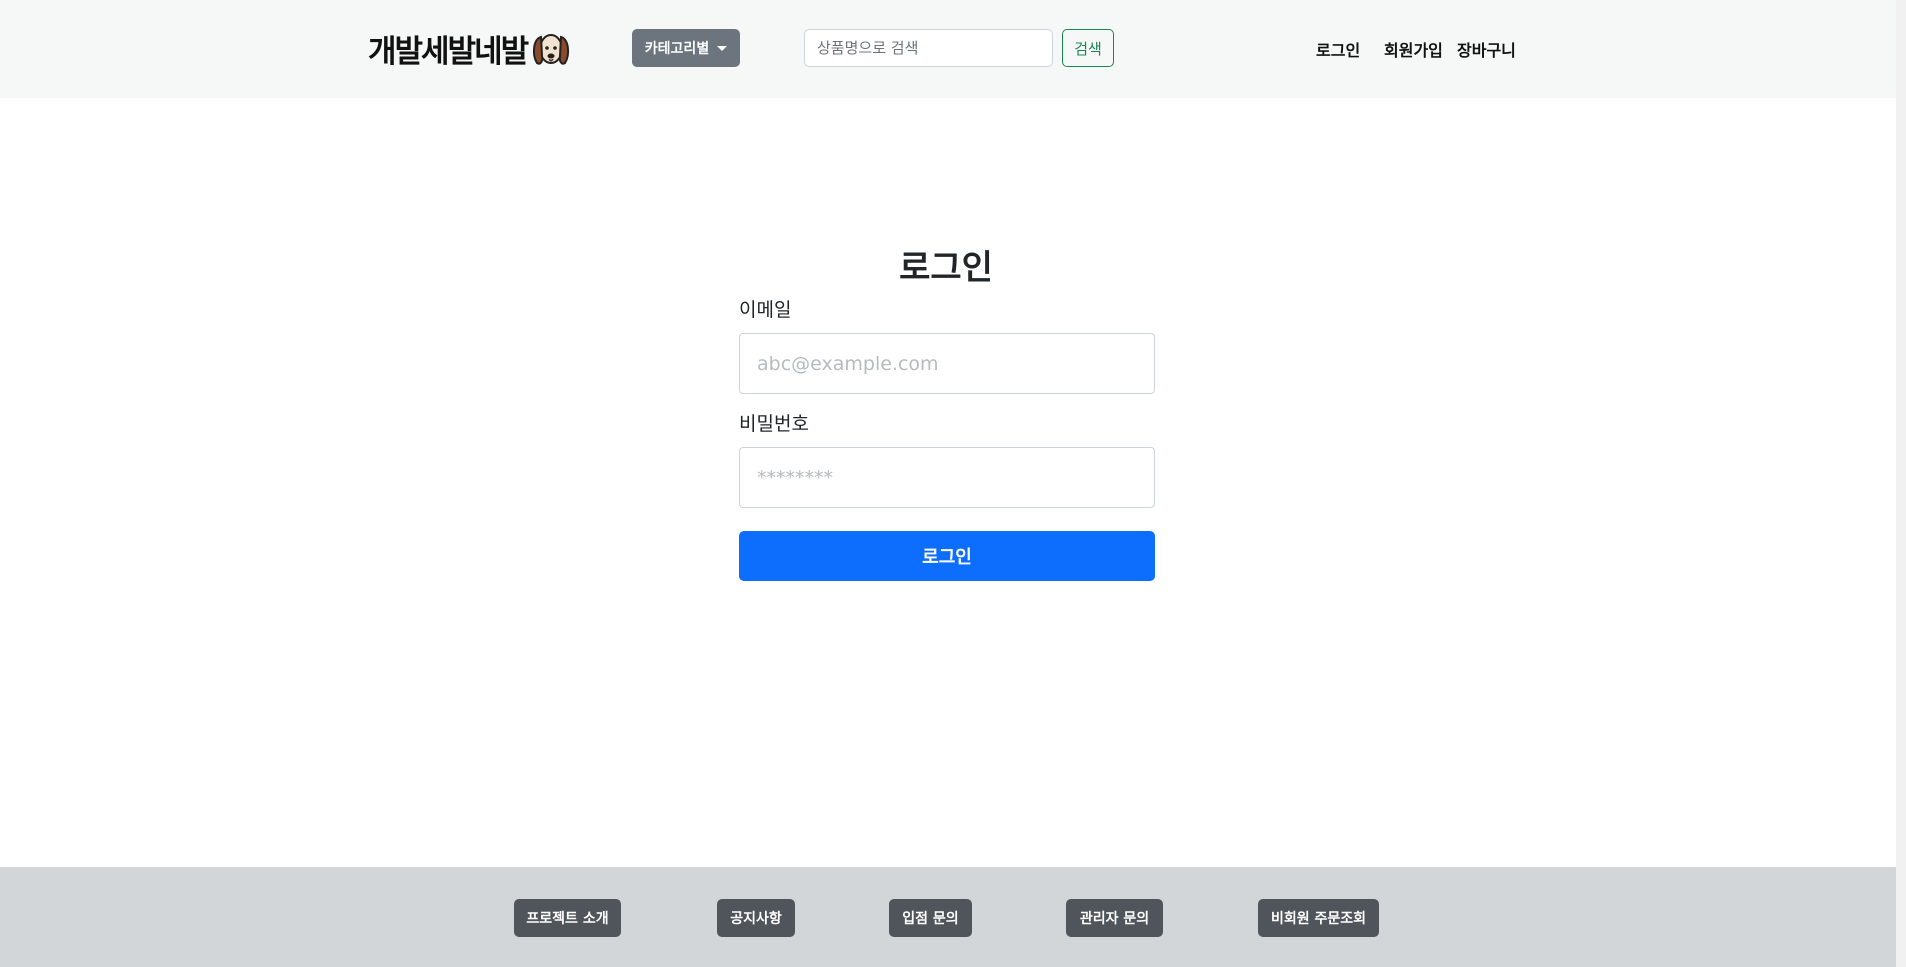  Describe the element at coordinates (1338, 49) in the screenshot. I see `nav-login-link: 로그인` at that location.